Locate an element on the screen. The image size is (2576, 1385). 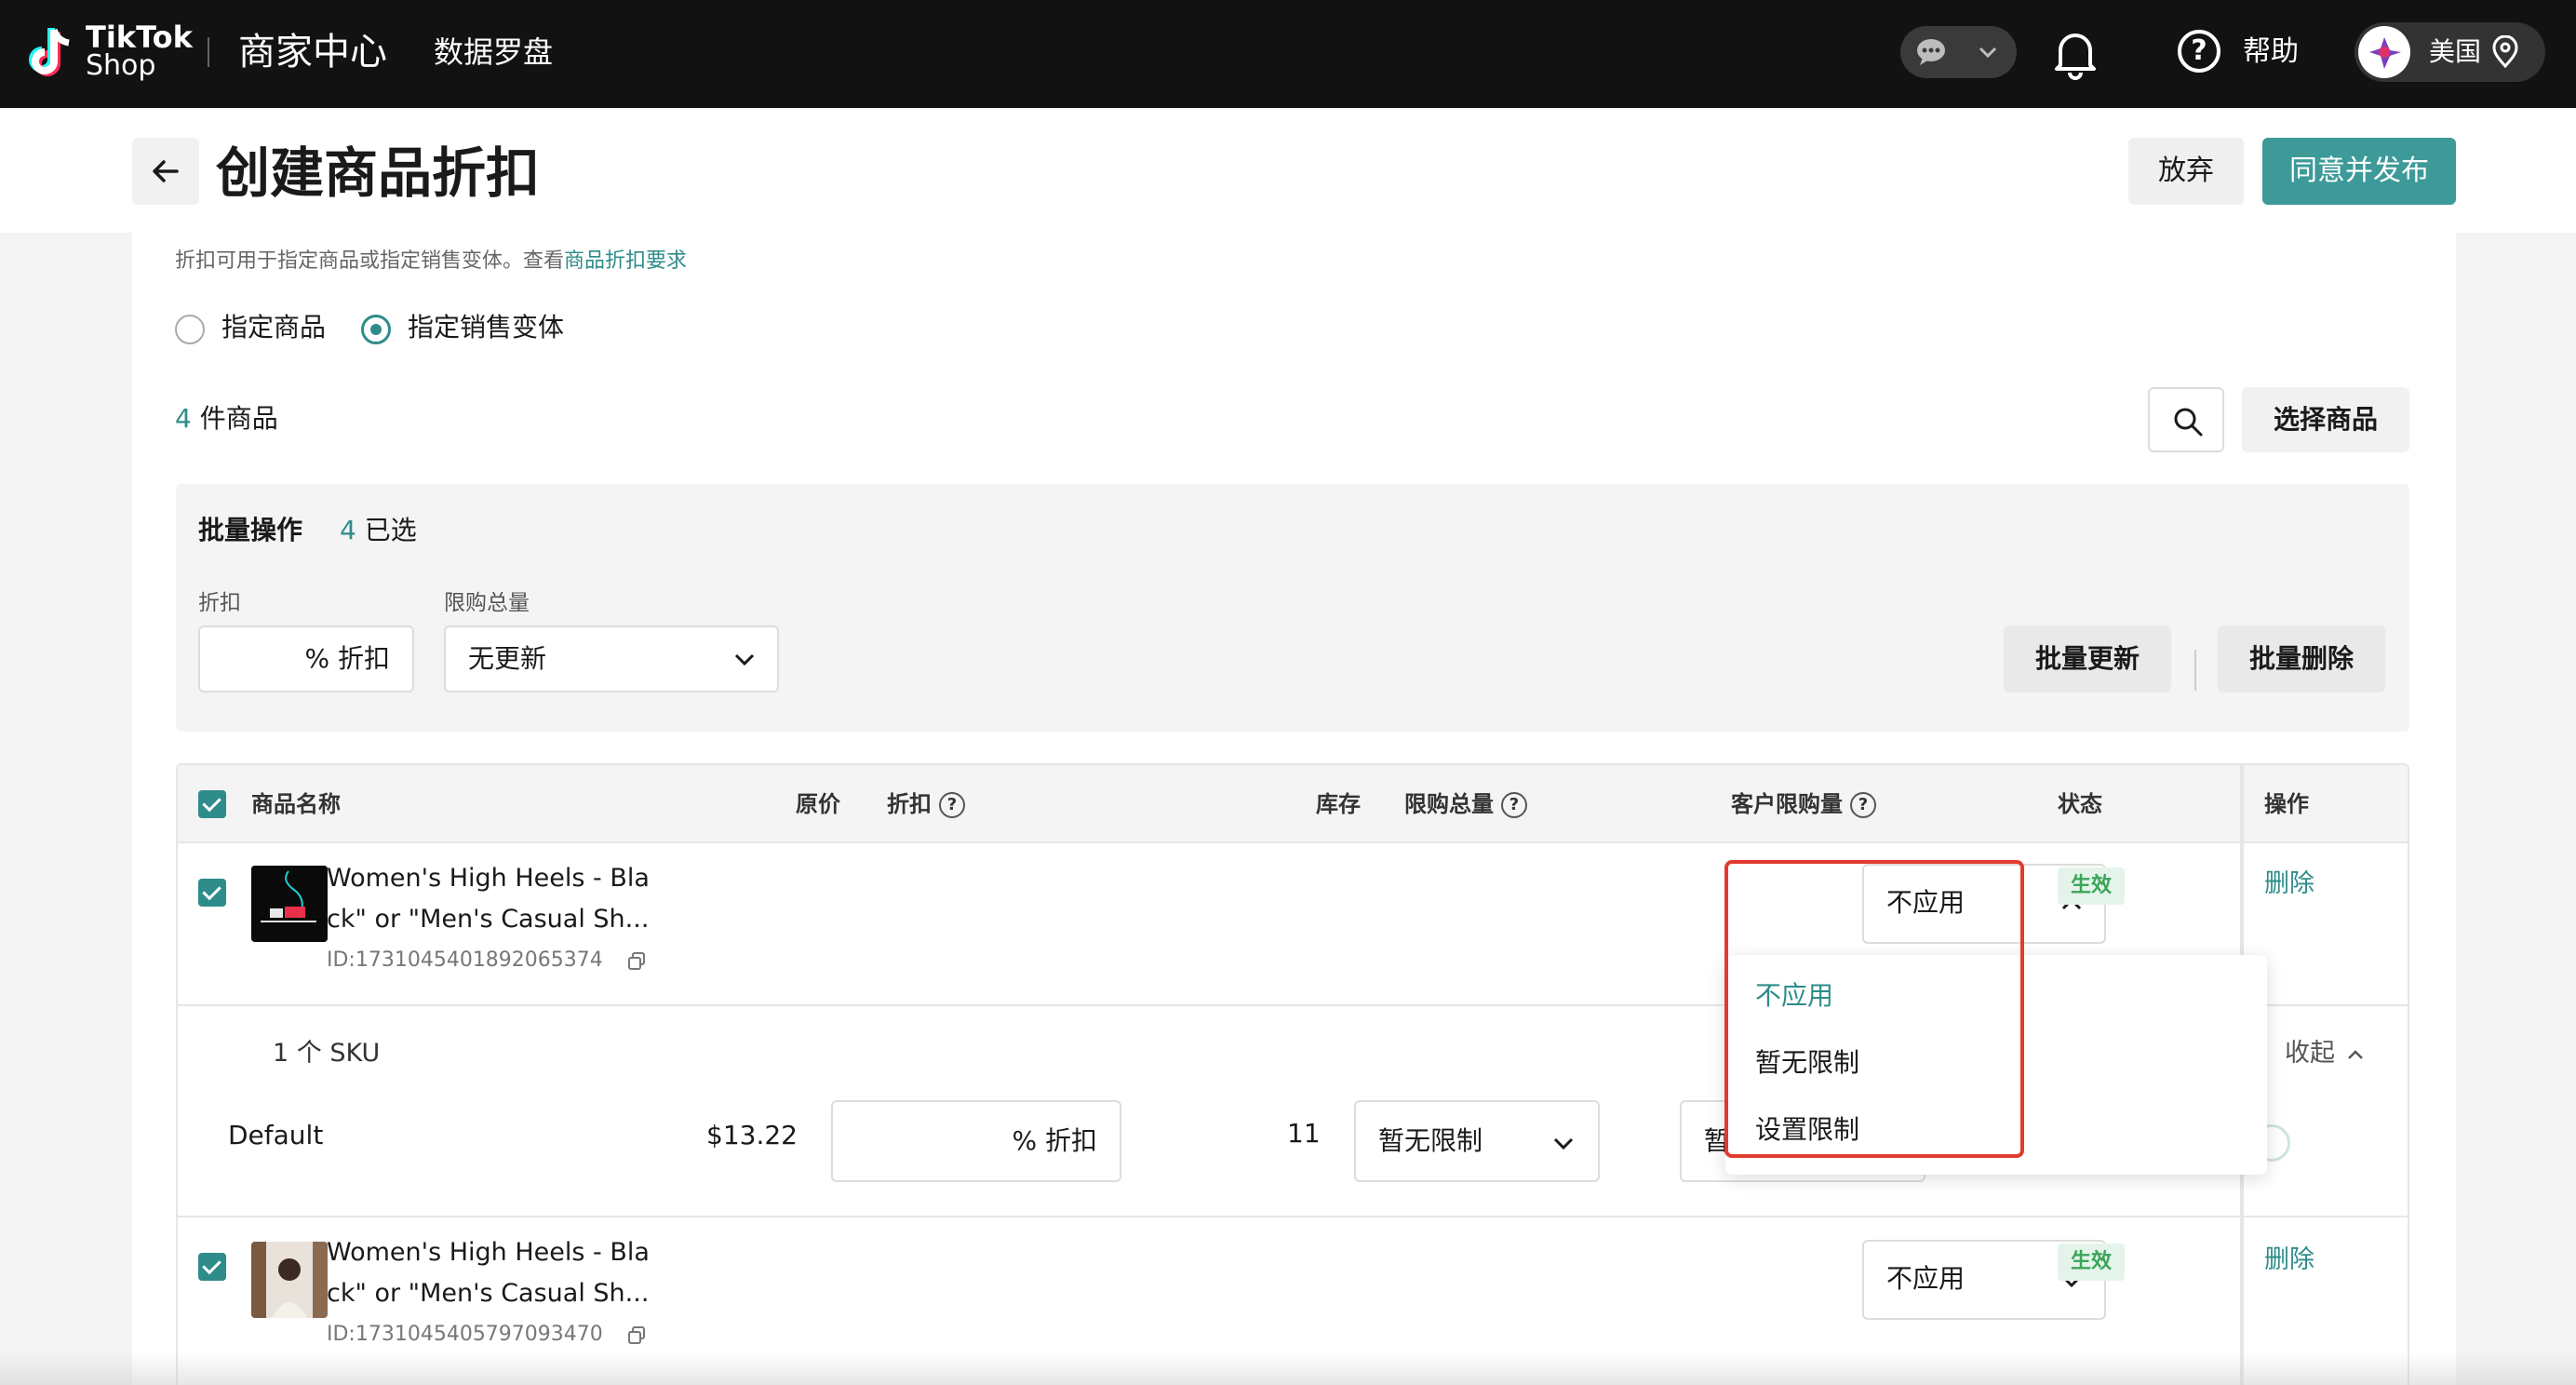
sku-count: 1 个 SKU is located at coordinates (327, 1053).